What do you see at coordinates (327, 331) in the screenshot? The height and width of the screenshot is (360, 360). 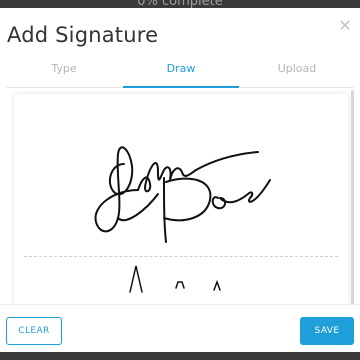 I see `save-button: SAVE` at bounding box center [327, 331].